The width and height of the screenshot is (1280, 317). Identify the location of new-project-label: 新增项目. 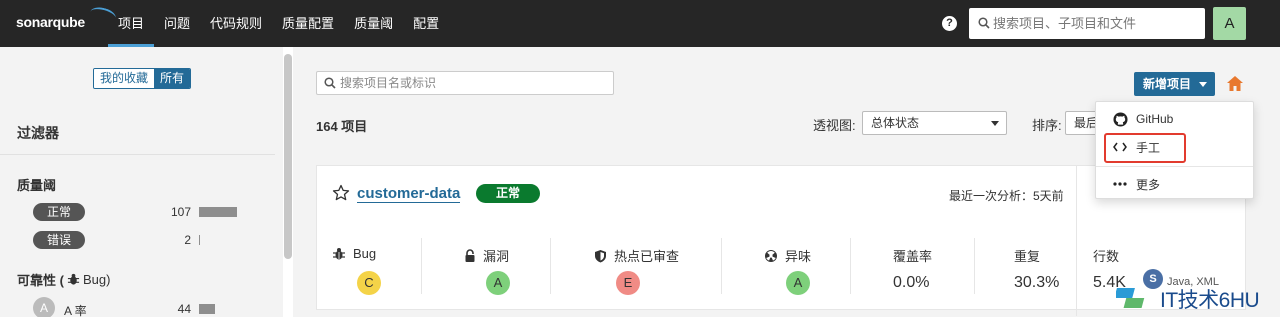
(1167, 84).